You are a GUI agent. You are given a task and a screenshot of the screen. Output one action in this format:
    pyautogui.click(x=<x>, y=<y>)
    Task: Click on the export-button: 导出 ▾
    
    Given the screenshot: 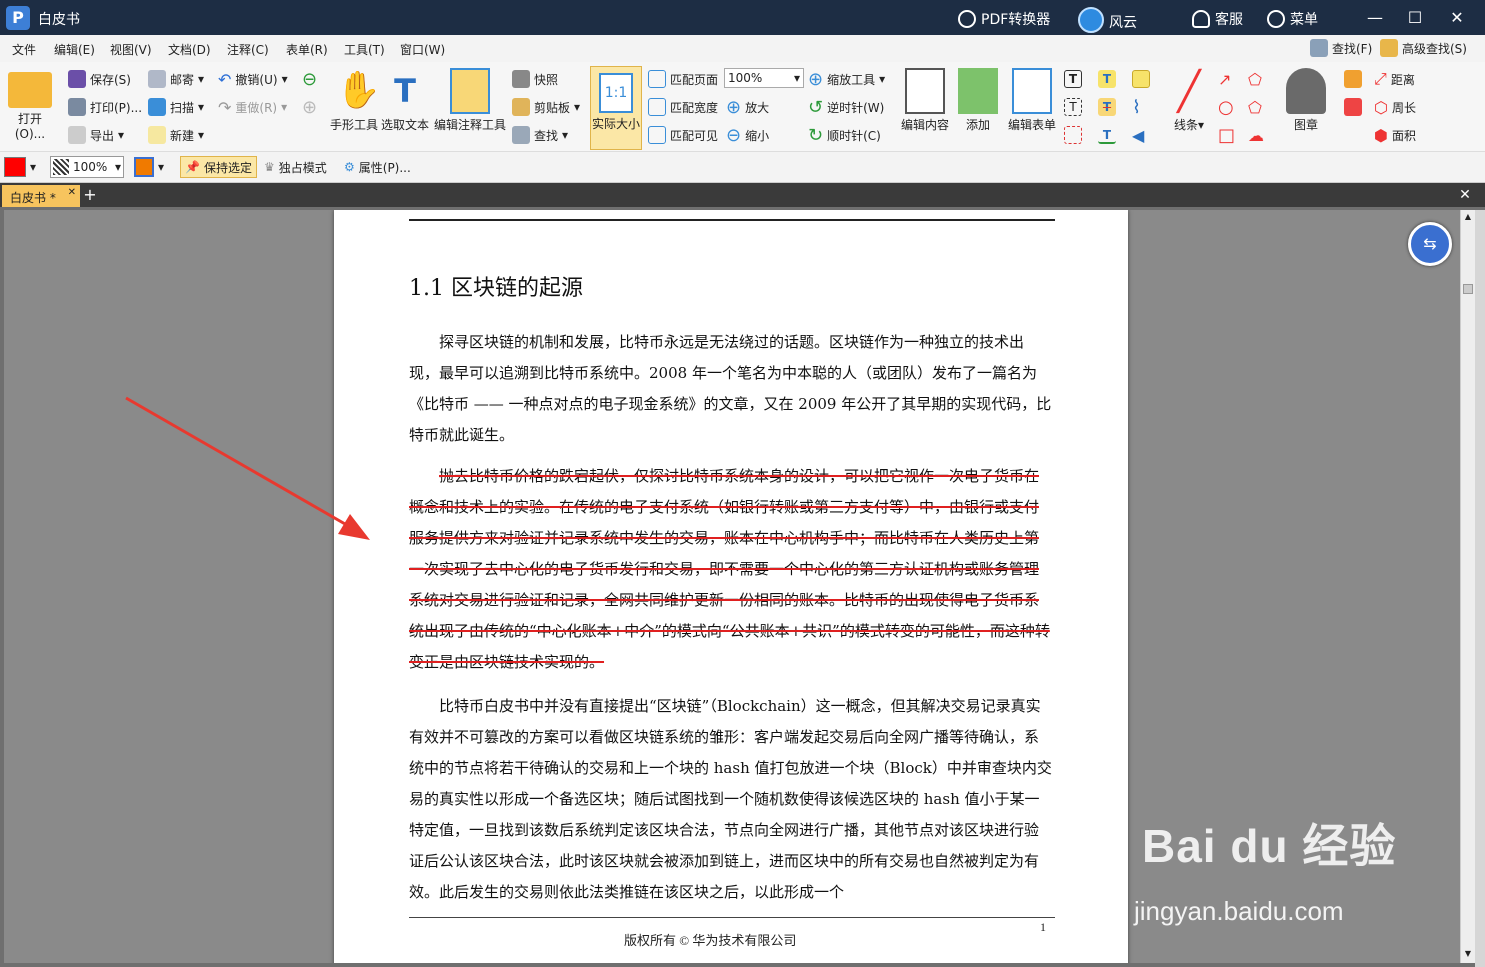 What is the action you would take?
    pyautogui.click(x=96, y=135)
    